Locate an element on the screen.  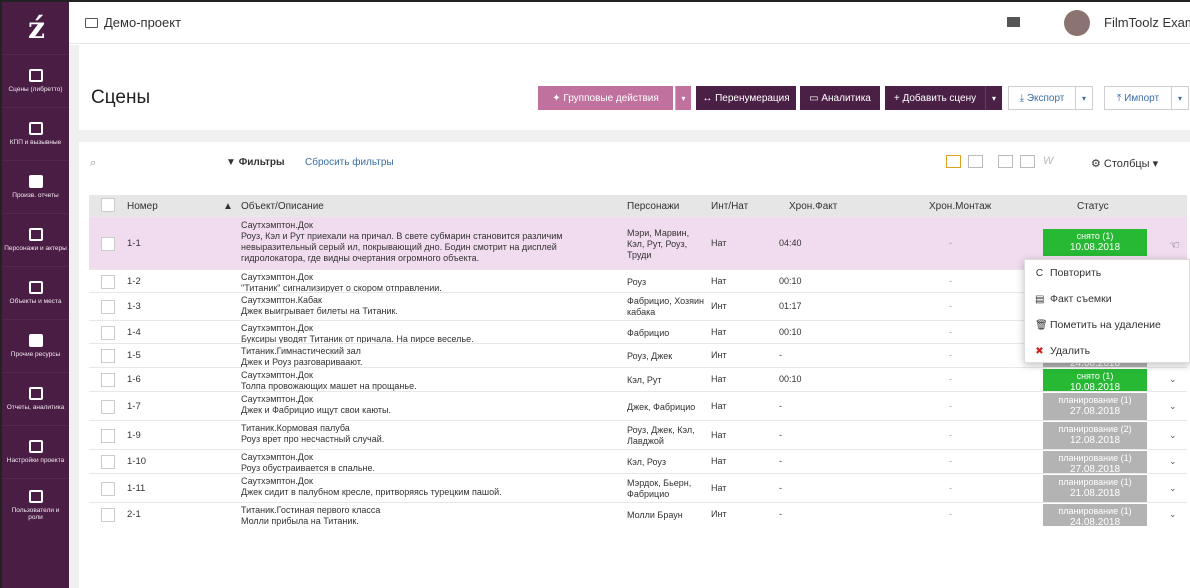
scene-description: Джек и Фабрицио ищут свои каюты. is located at coordinates (316, 410).